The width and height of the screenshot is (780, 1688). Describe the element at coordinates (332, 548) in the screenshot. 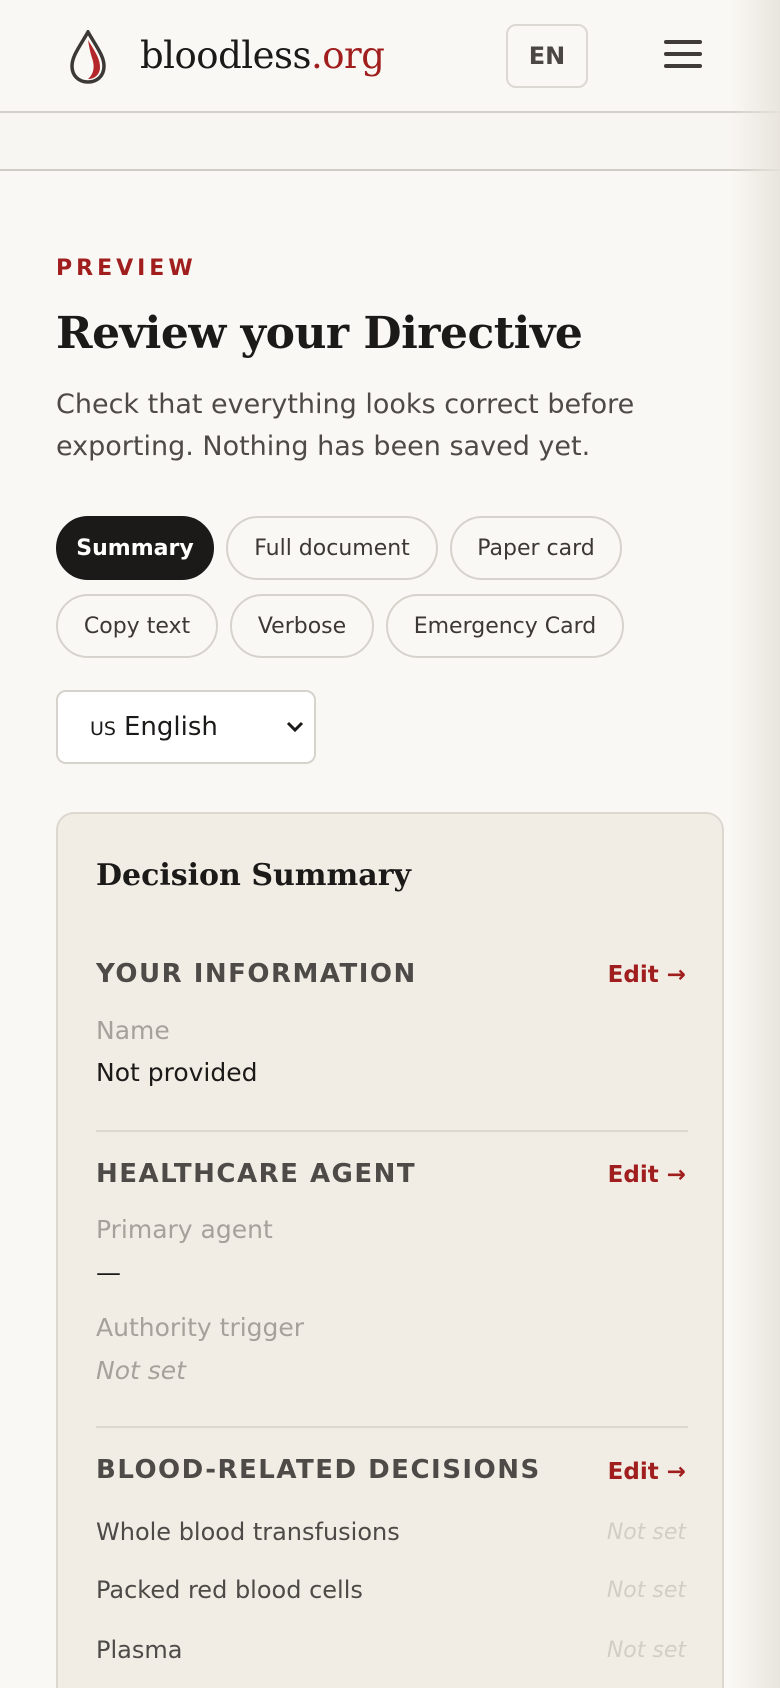

I see `tab-full-document: Full document` at that location.